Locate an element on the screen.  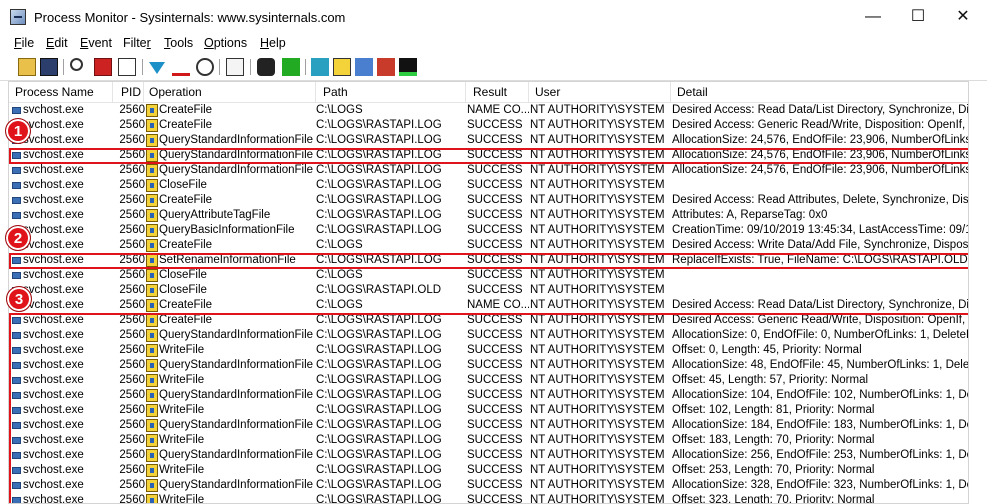
magnify-icon is located at coordinates (76, 64).